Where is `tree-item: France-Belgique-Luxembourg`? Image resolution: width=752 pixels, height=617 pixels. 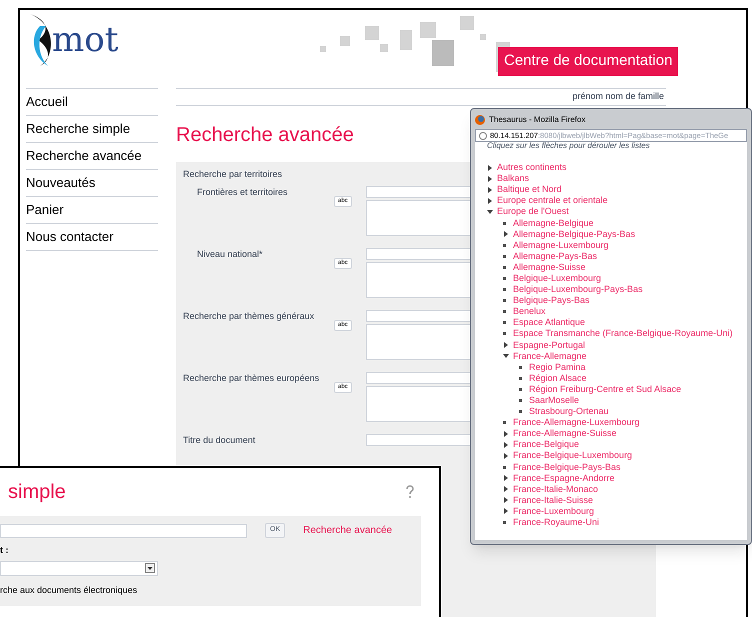 tree-item: France-Belgique-Luxembourg is located at coordinates (572, 455).